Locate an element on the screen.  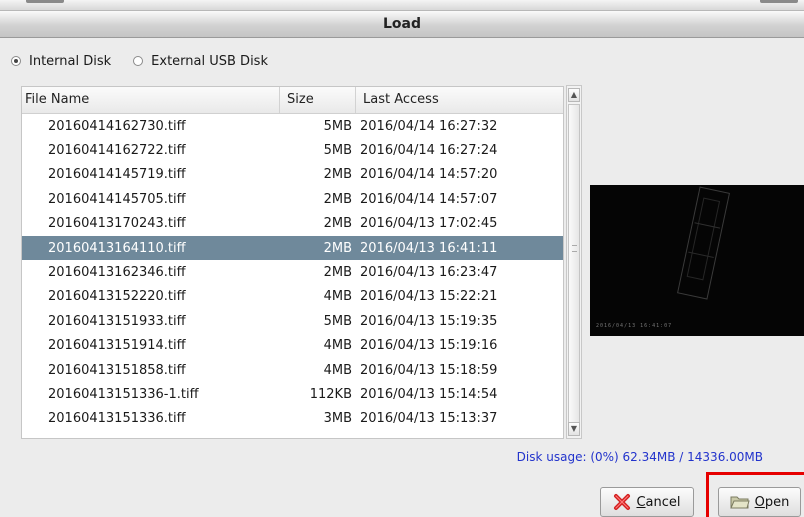
file-name-cell: 20160414145705.tiff is located at coordinates (117, 199).